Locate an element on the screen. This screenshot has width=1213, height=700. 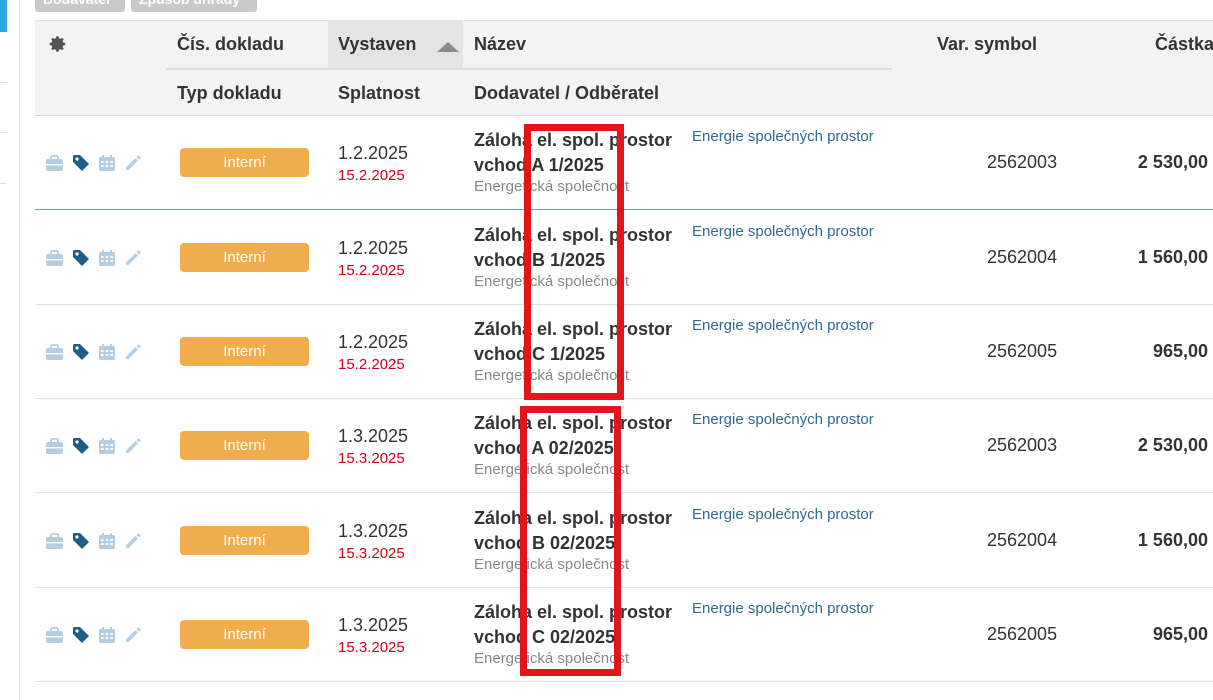
header-divider is located at coordinates (529, 69).